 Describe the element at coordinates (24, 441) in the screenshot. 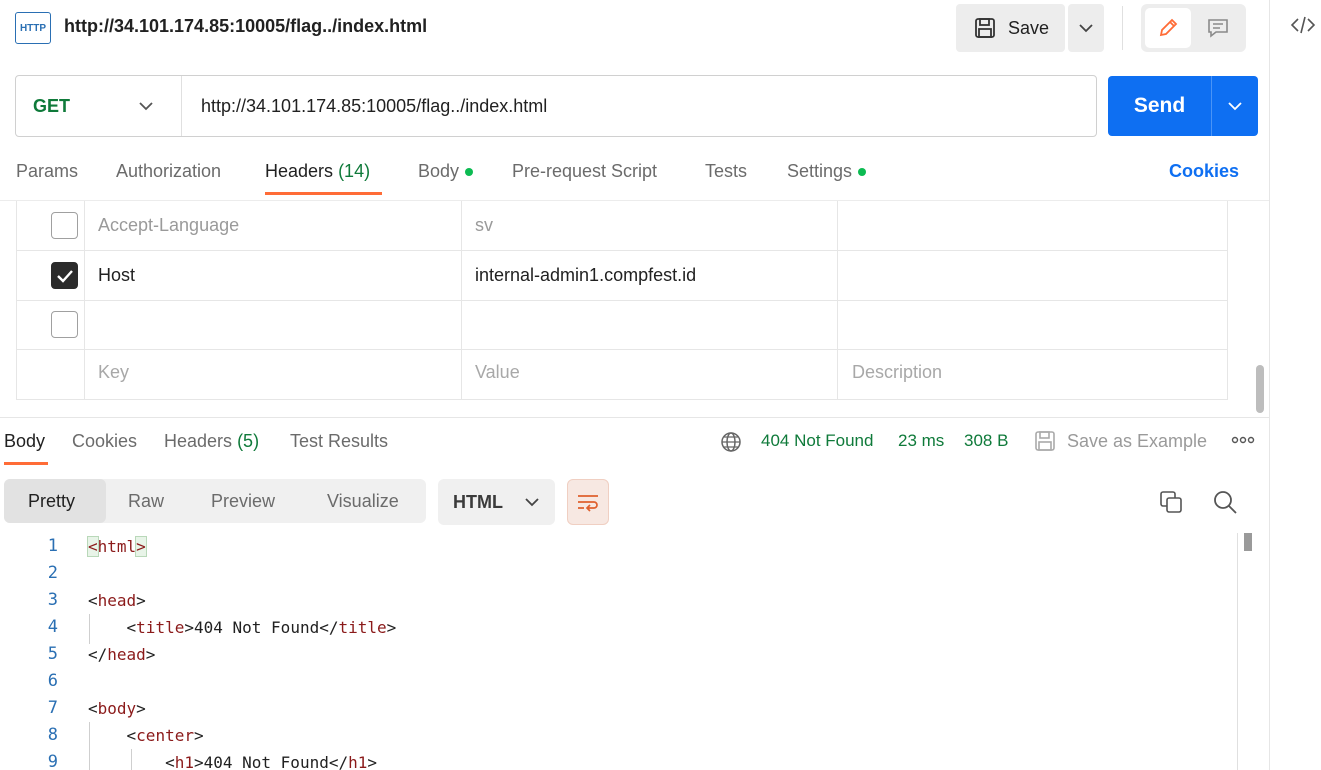

I see `response-tab-body: Body` at that location.